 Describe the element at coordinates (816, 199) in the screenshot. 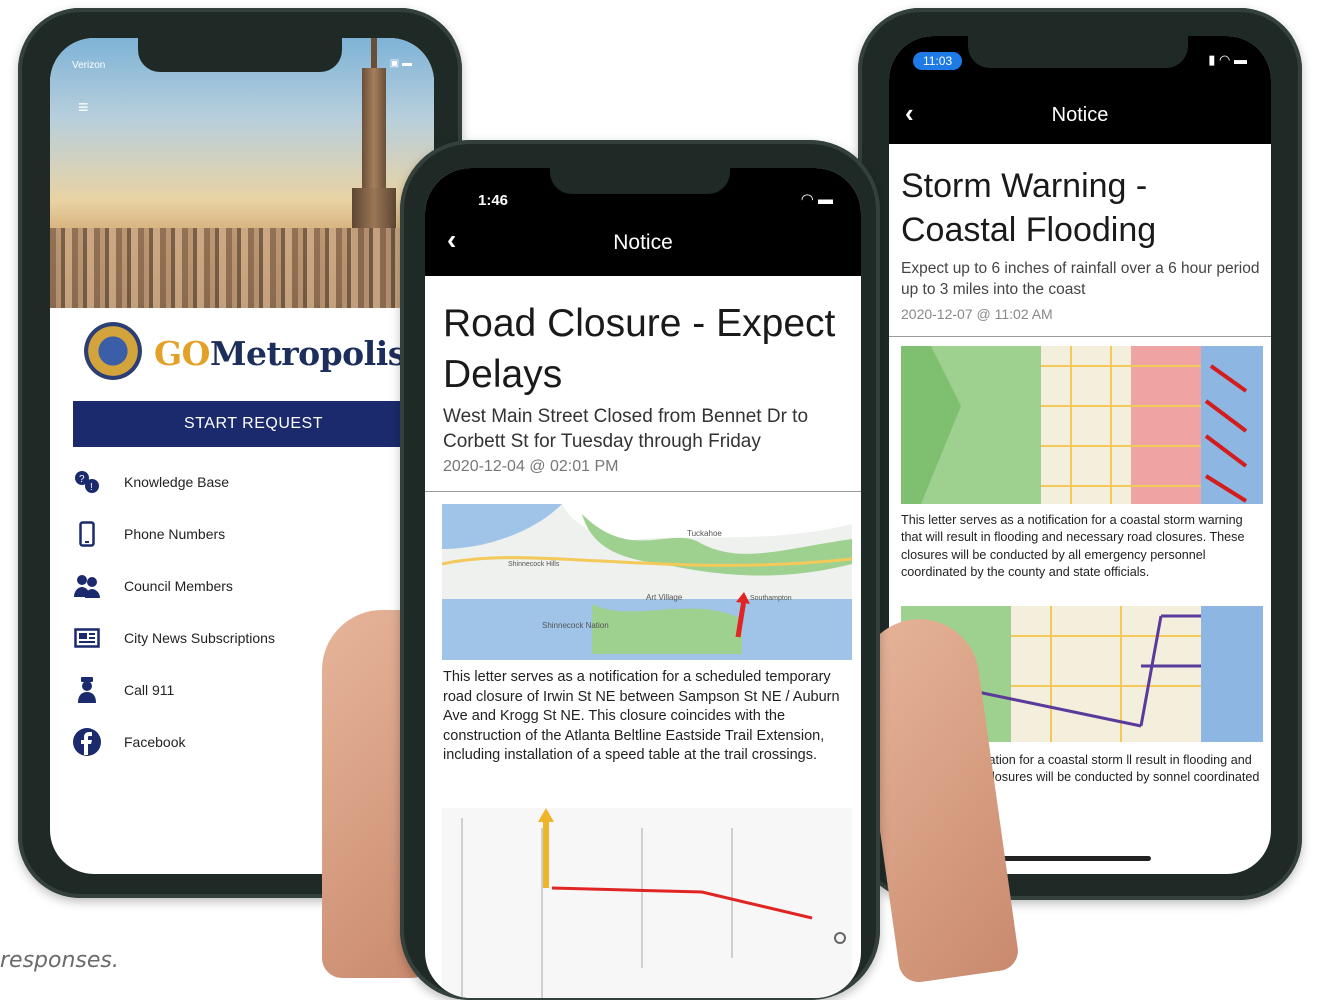

I see `status-icons: ◠ ▬` at that location.